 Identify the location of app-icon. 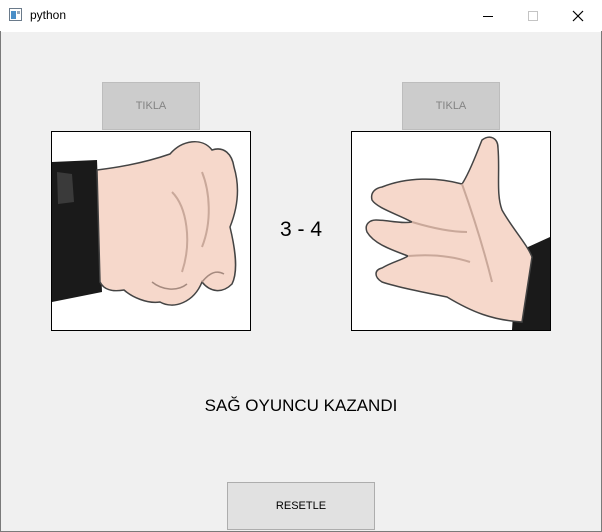
(15, 14).